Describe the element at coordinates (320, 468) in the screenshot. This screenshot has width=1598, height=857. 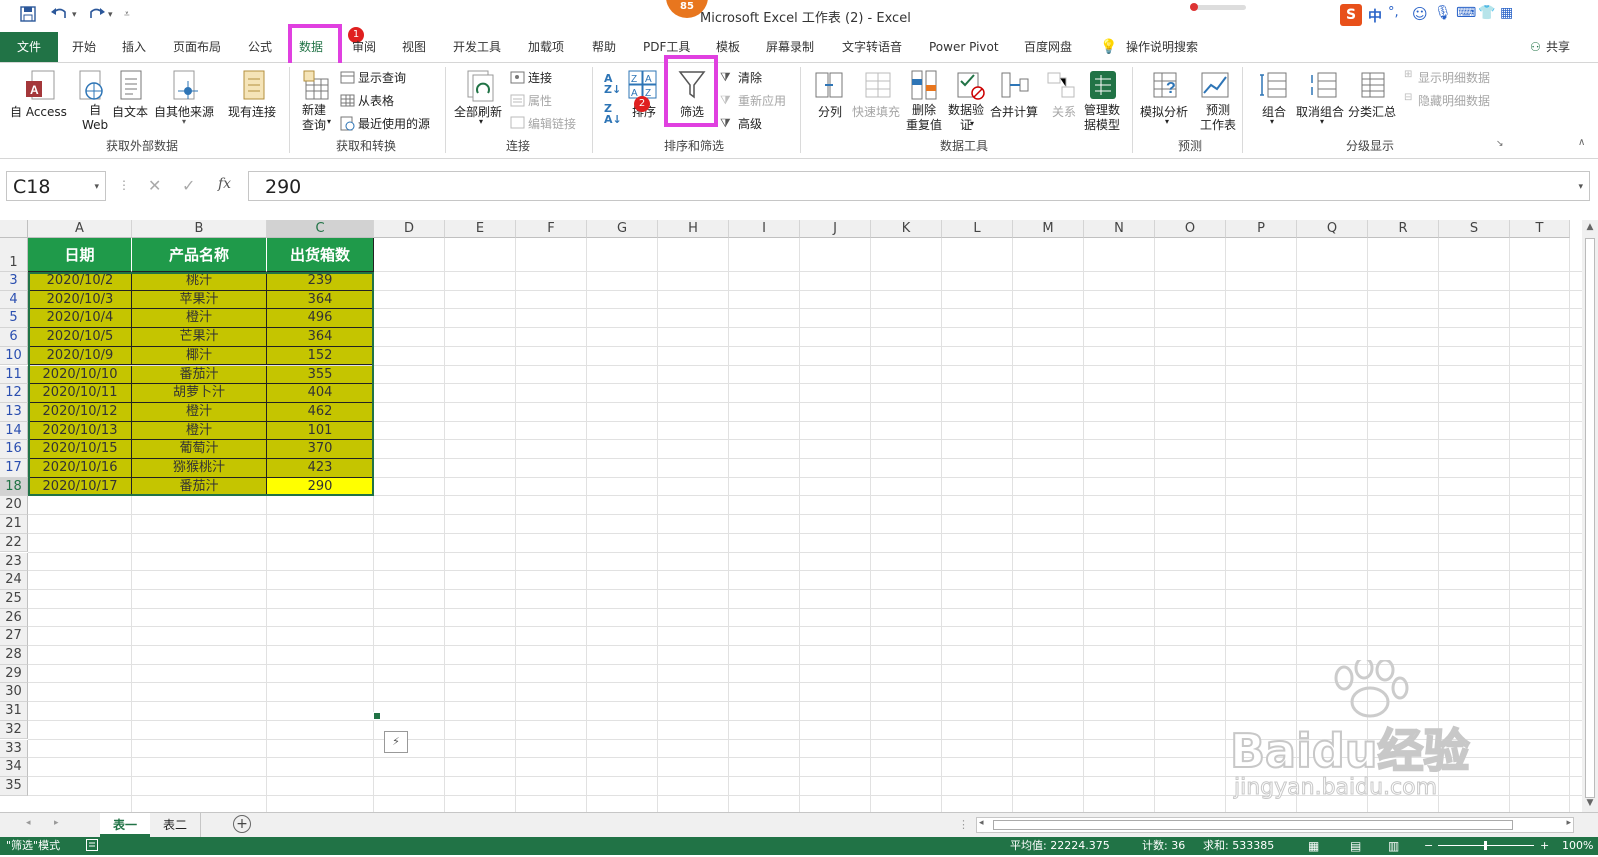
I see `quantity-cell: 423` at that location.